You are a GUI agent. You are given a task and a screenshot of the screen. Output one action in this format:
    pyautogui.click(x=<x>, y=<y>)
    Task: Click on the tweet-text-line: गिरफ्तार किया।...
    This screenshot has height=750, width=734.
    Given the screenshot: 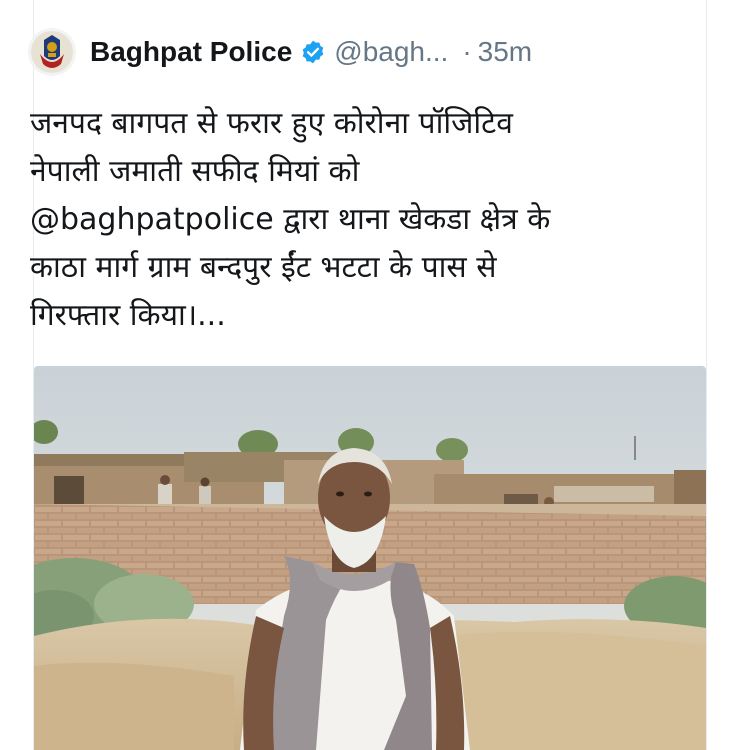 What is the action you would take?
    pyautogui.click(x=128, y=315)
    